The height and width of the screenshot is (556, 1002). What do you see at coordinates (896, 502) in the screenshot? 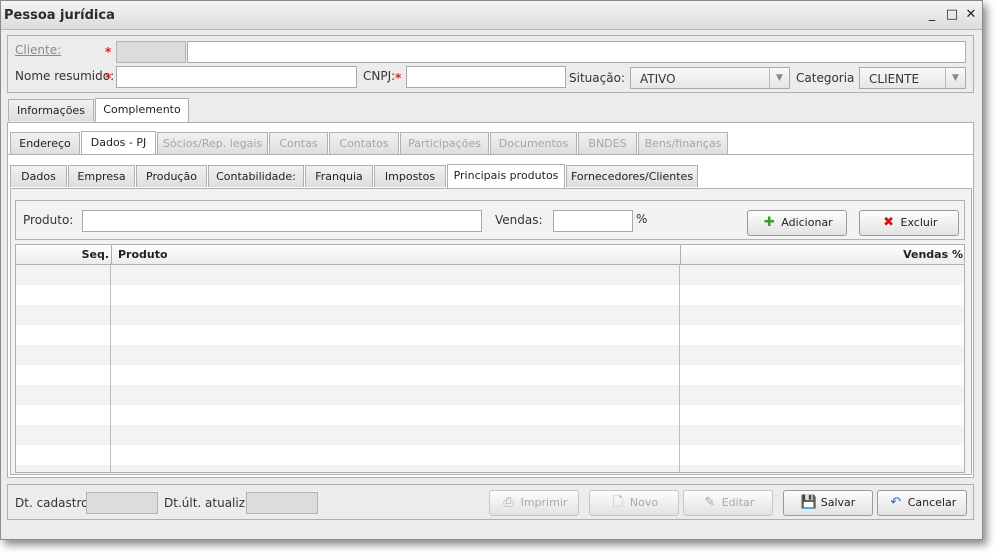
I see `undo-arrow-icon: ↶` at bounding box center [896, 502].